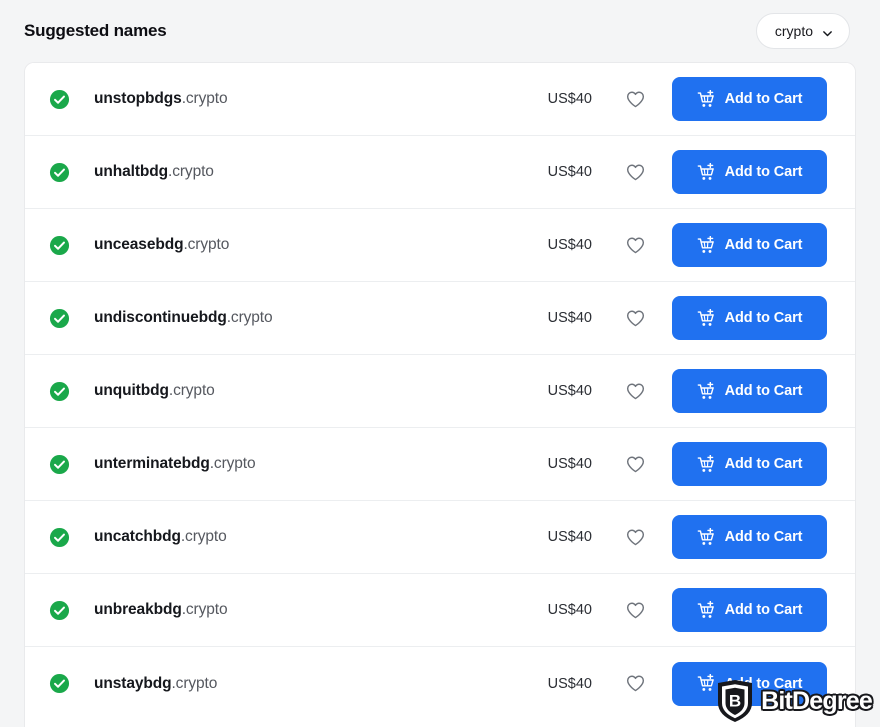 The height and width of the screenshot is (727, 880). I want to click on table-row: unstopbdgs.crypto US$40 Add to Cart, so click(440, 99).